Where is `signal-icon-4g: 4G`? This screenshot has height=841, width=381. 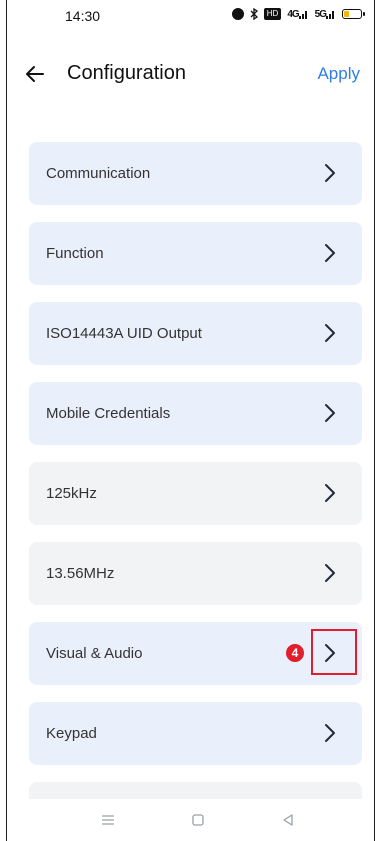
signal-icon-4g: 4G is located at coordinates (297, 14).